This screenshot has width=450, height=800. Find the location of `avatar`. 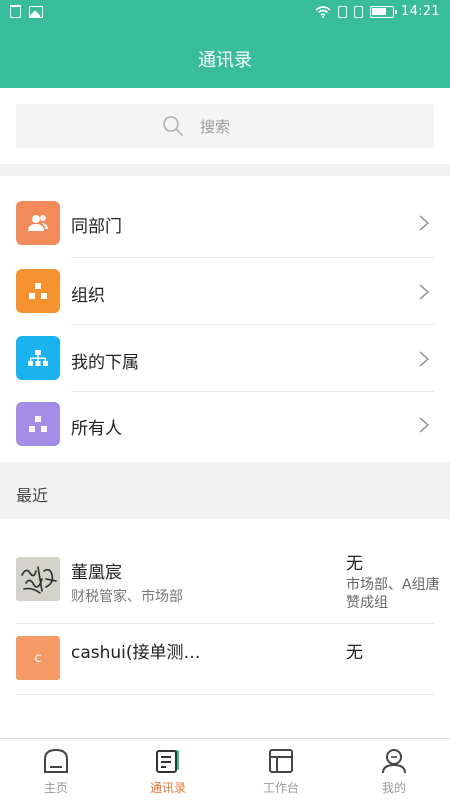

avatar is located at coordinates (38, 579).